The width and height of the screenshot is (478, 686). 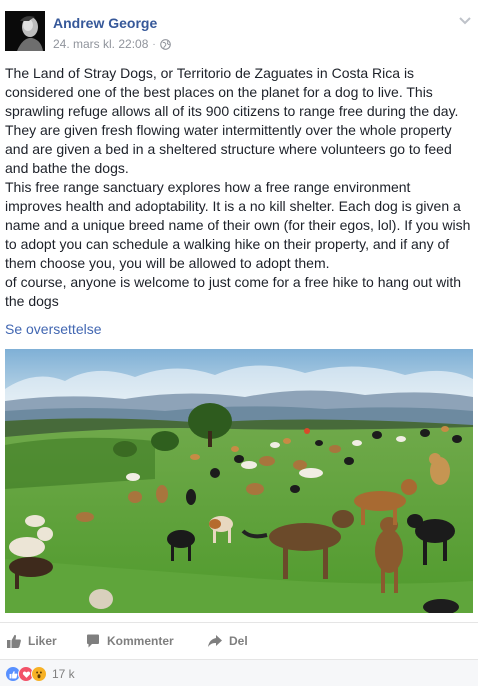 What do you see at coordinates (100, 44) in the screenshot?
I see `post-timestamp: 24. mars kl. 22:08` at bounding box center [100, 44].